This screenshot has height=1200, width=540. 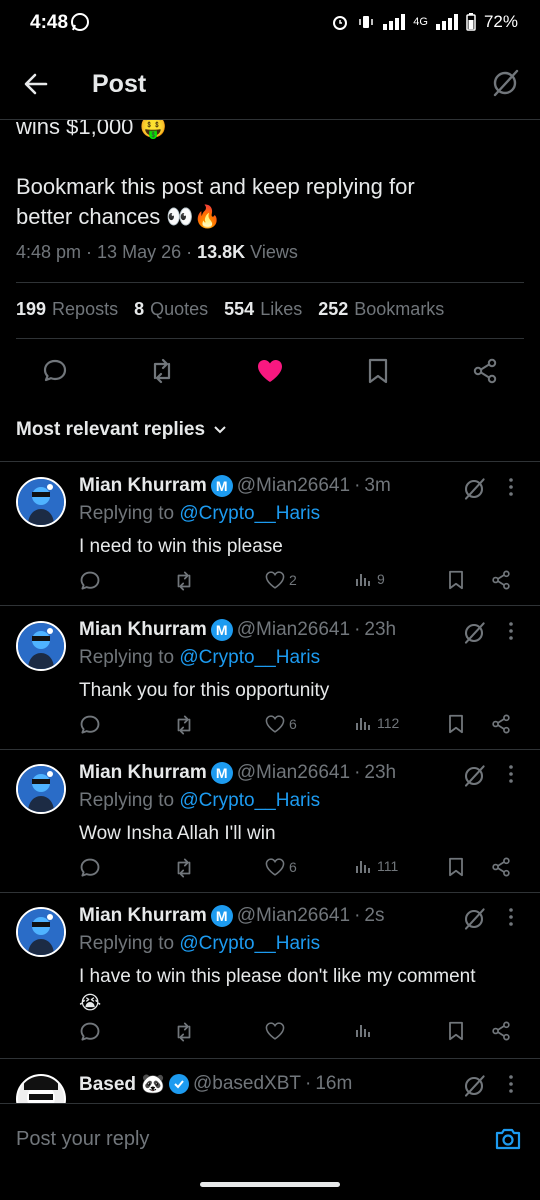 I want to click on post-action-bar, so click(x=270, y=370).